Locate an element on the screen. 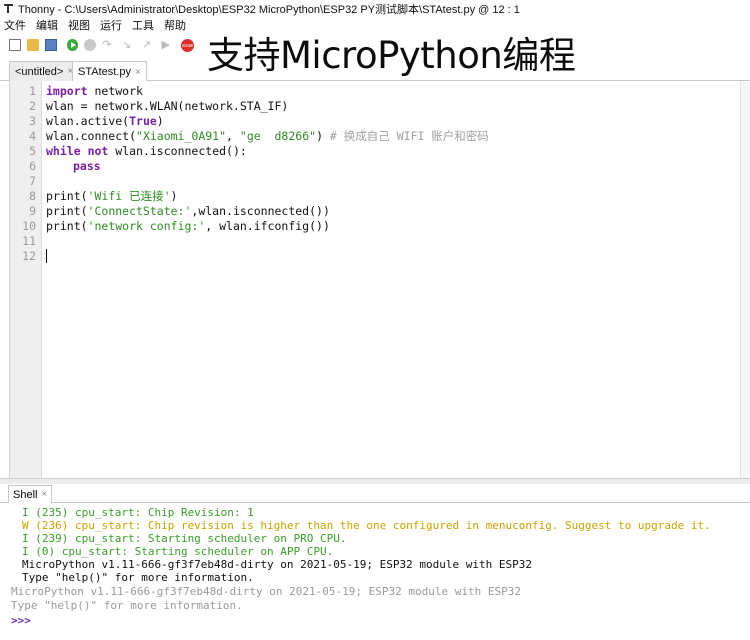 The width and height of the screenshot is (750, 640). code-text: wlan.isconnected(): is located at coordinates (177, 151).